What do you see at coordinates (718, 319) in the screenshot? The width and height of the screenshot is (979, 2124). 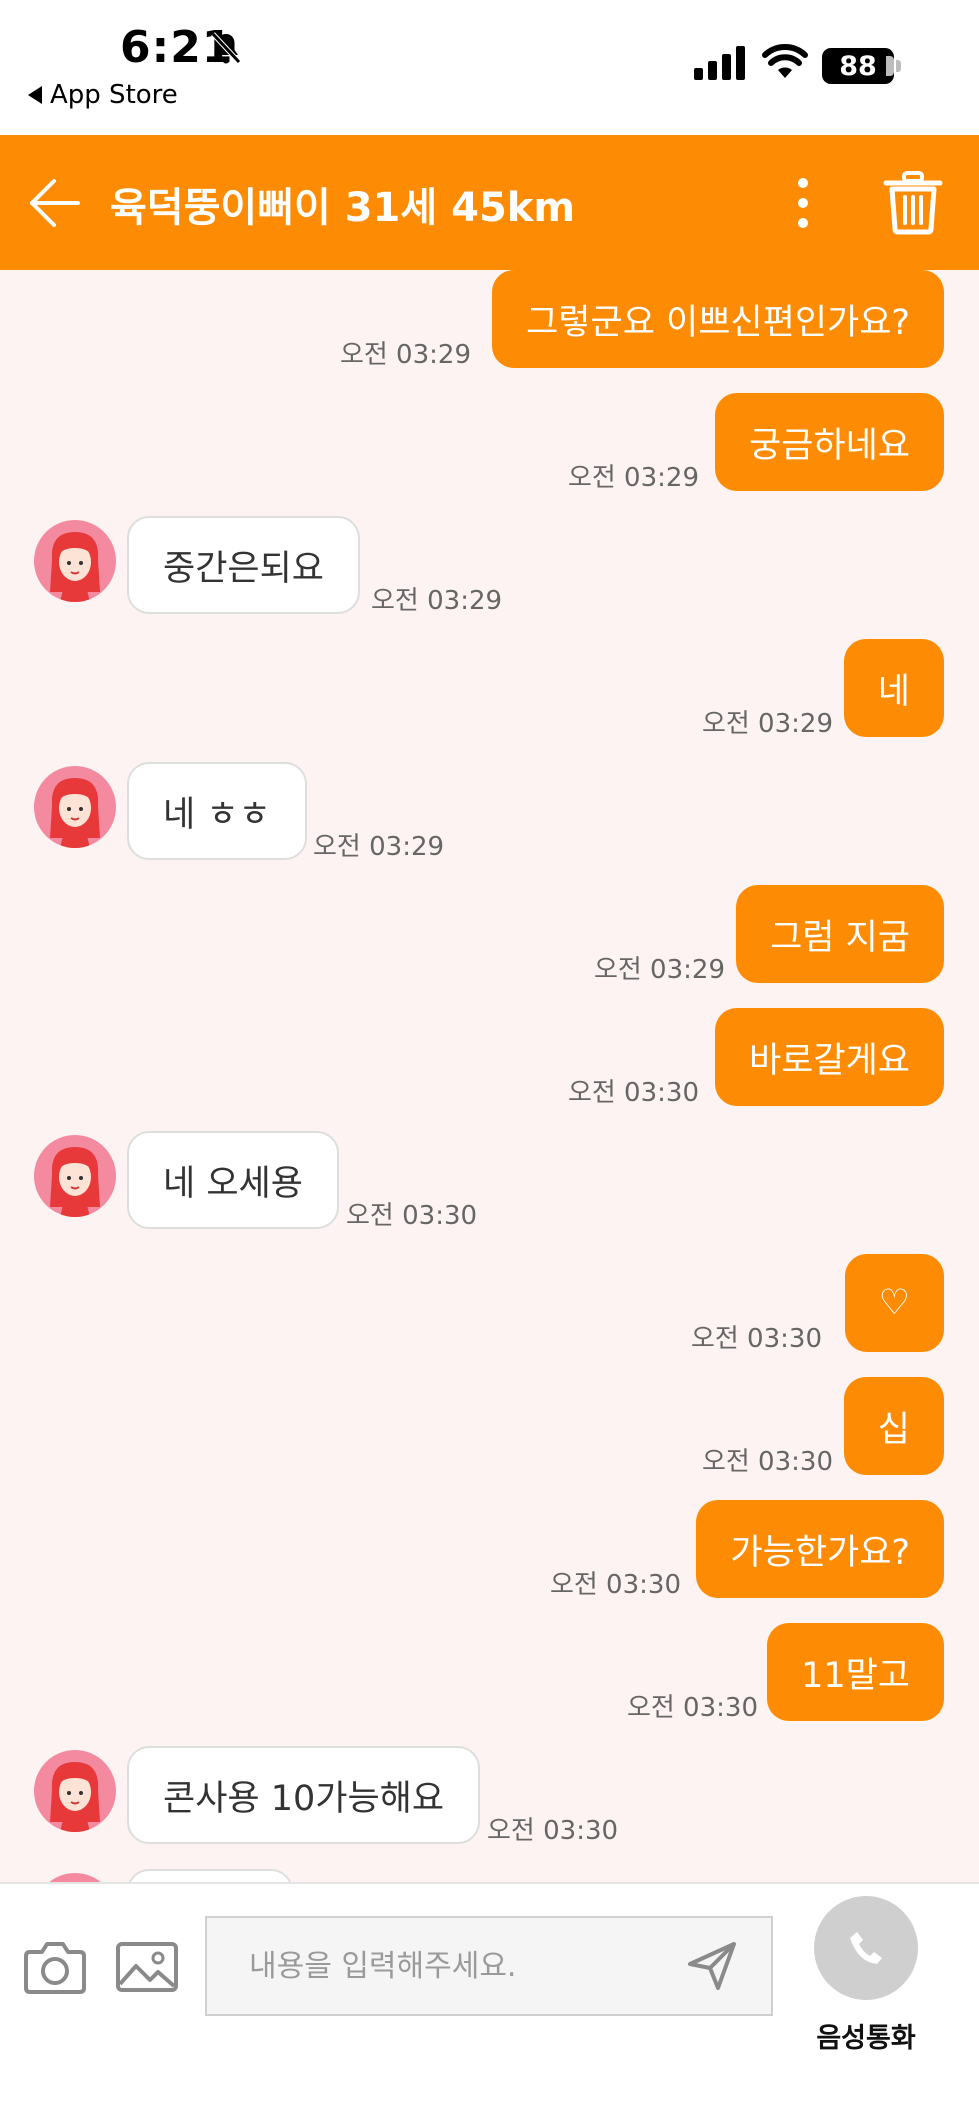 I see `my-message-bubble: 그렇군요 이쁘신편인가요?` at bounding box center [718, 319].